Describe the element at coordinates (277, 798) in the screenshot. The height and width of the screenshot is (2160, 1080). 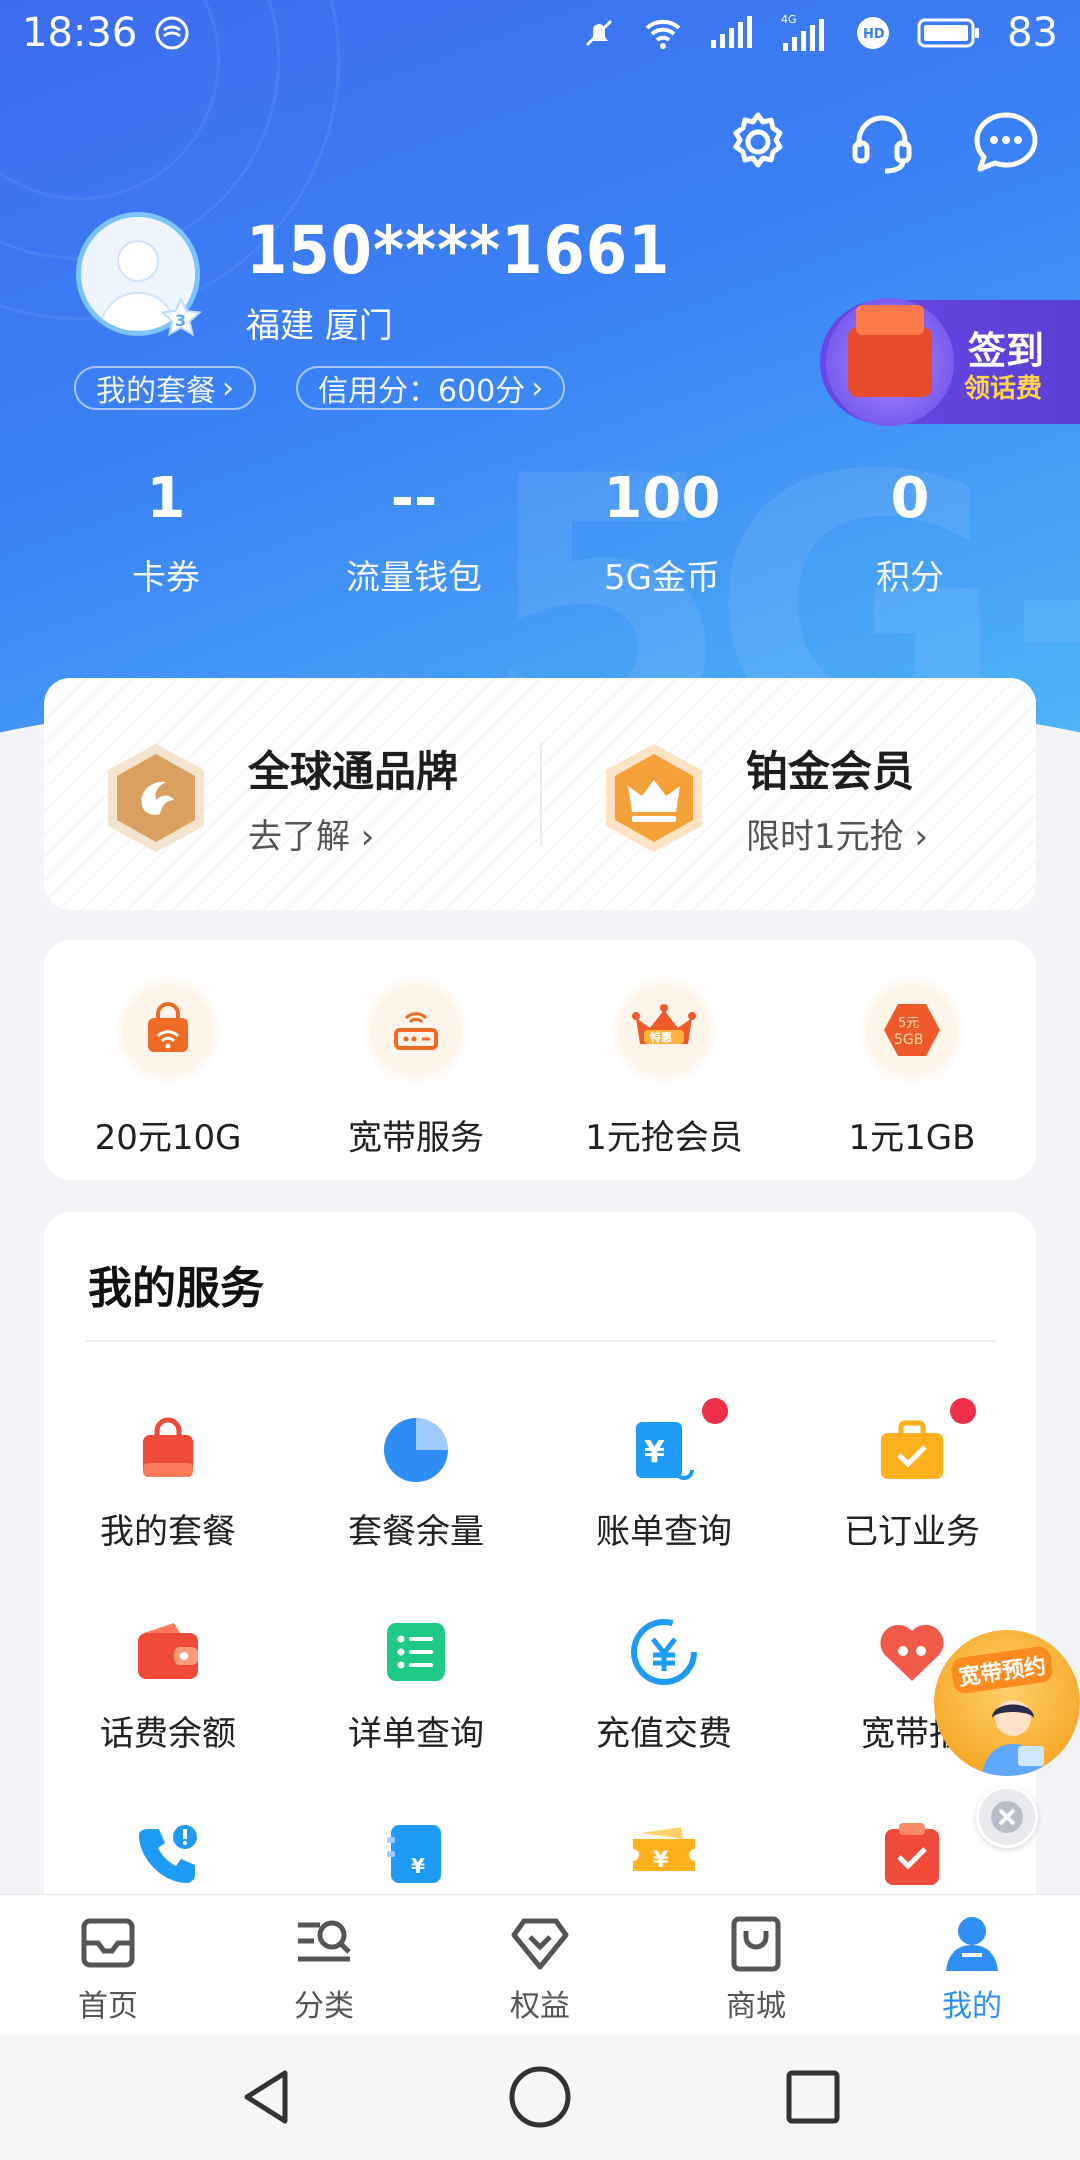
I see `global-brand-entry: 全球通品牌 去了解 ›` at that location.